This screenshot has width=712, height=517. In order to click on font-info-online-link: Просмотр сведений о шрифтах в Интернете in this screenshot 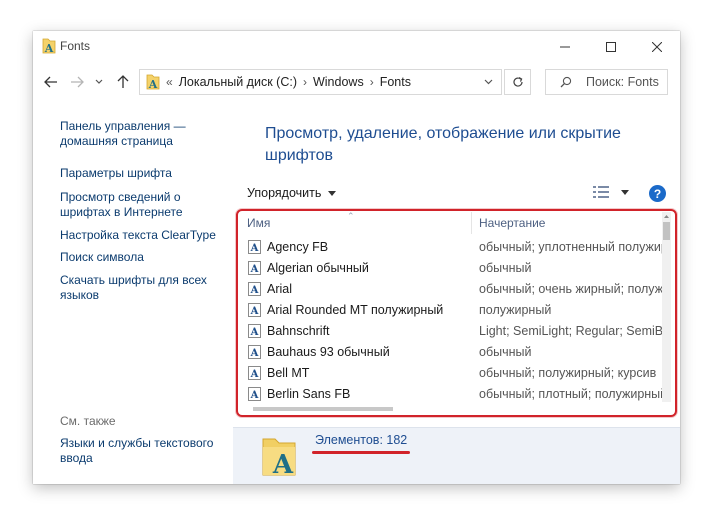, I will do `click(142, 205)`.